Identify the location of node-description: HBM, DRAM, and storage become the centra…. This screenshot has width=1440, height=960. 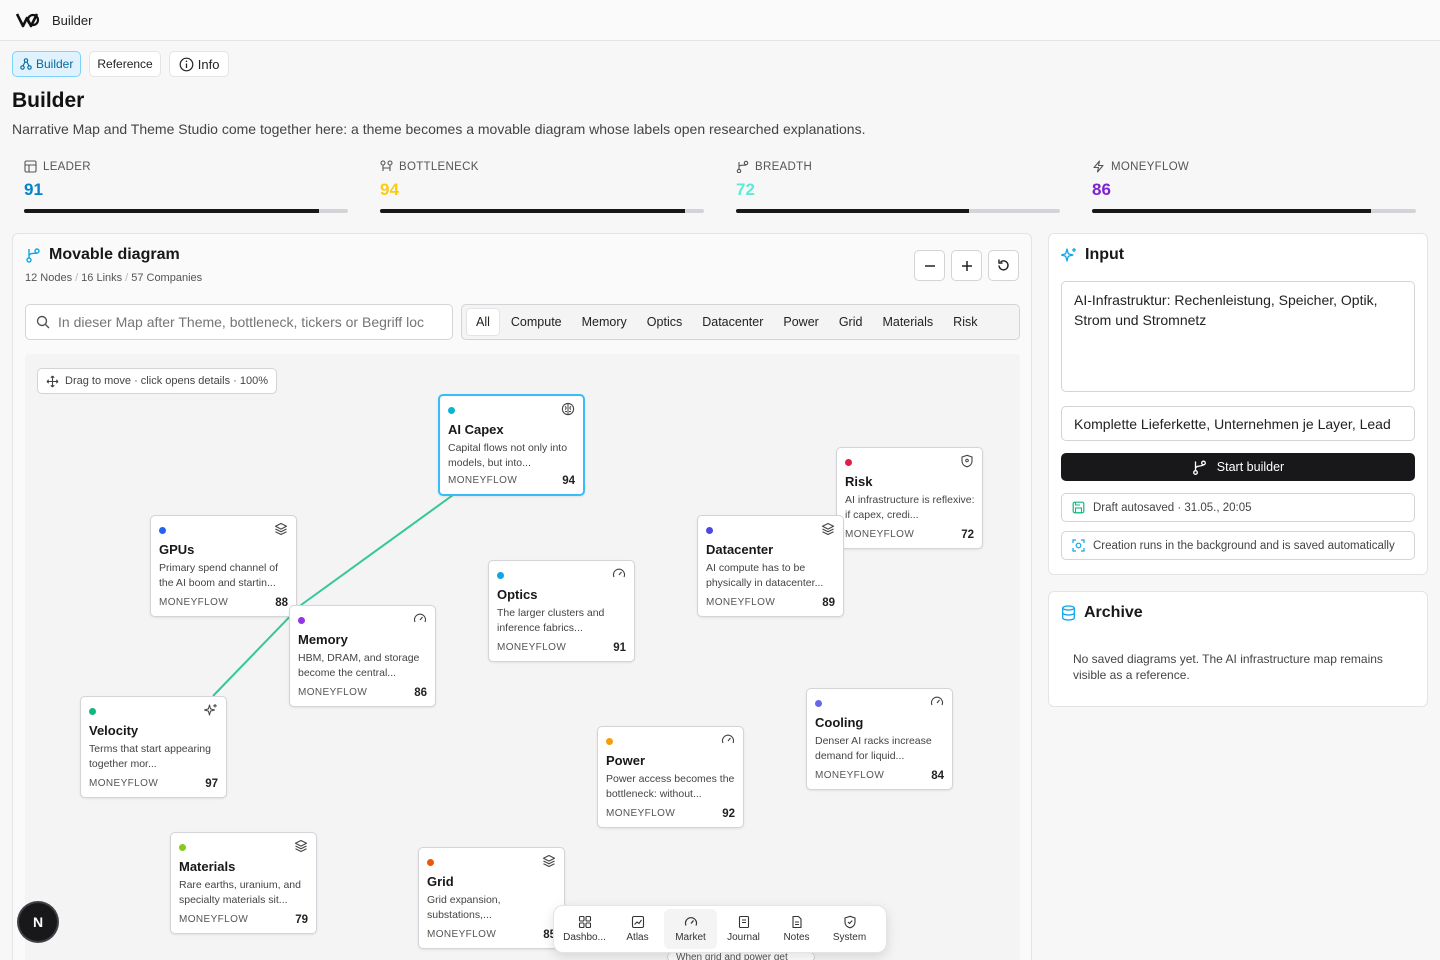
(359, 665).